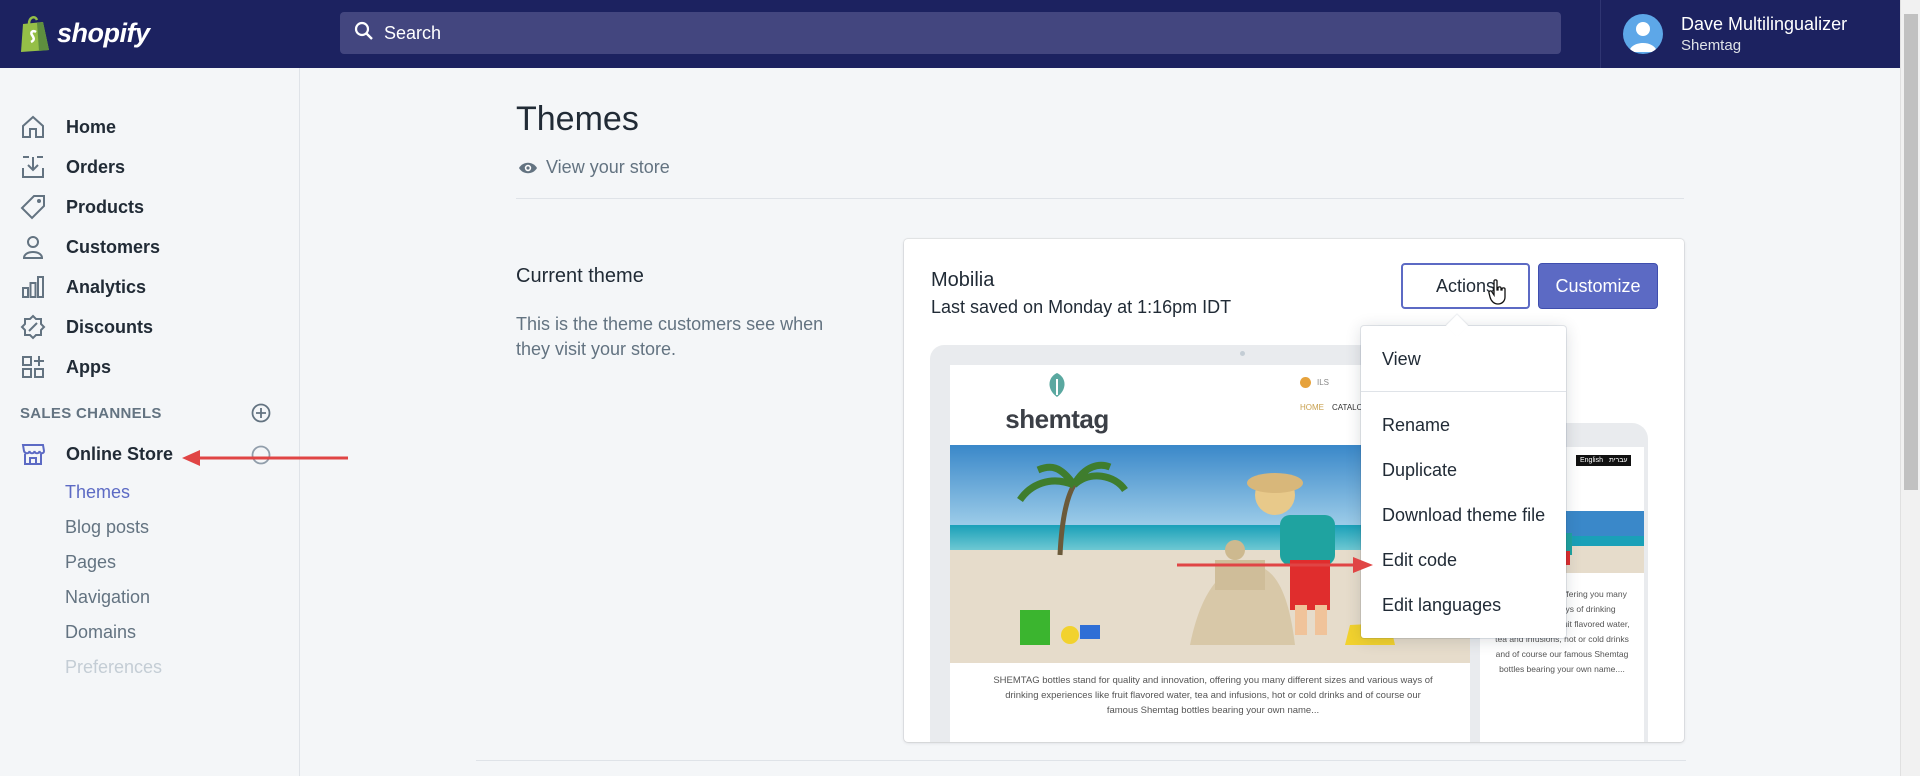  I want to click on user-name: Dave Multilingualizer, so click(1764, 24).